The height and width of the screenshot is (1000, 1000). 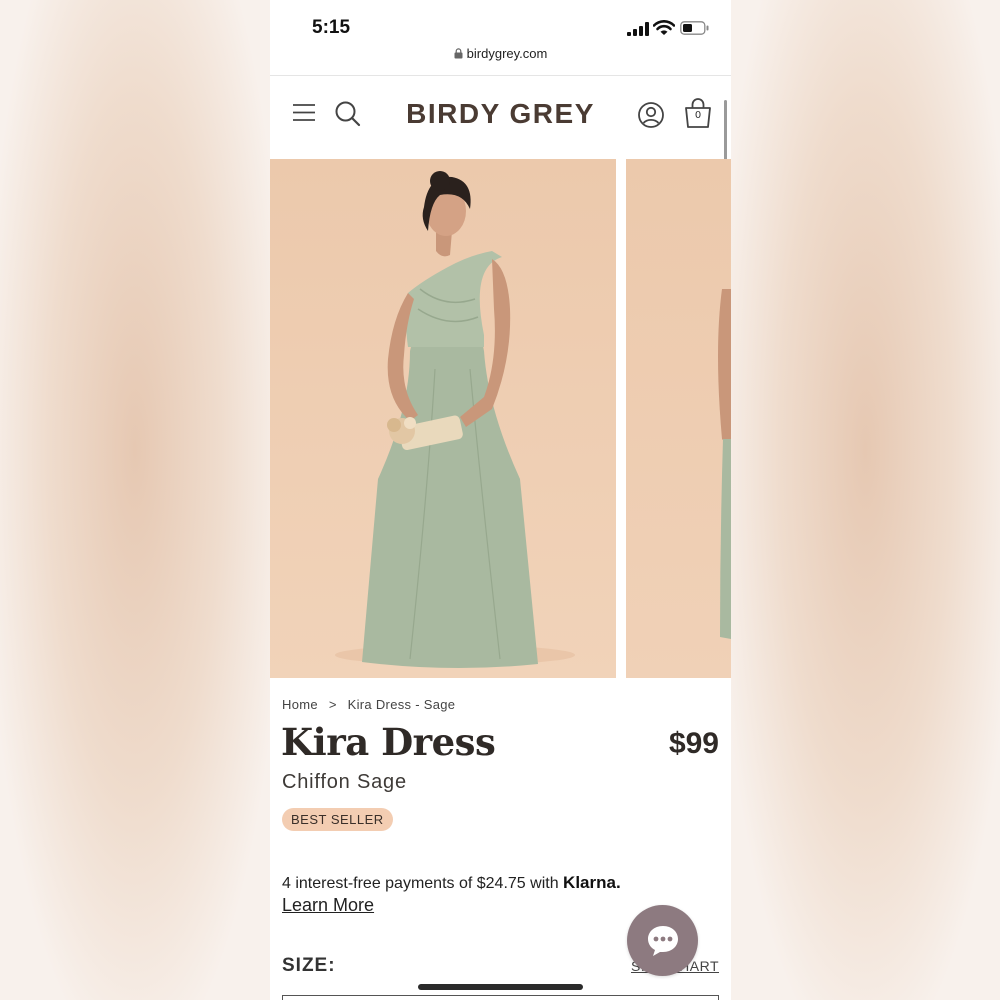 What do you see at coordinates (693, 743) in the screenshot?
I see `product-price: $99` at bounding box center [693, 743].